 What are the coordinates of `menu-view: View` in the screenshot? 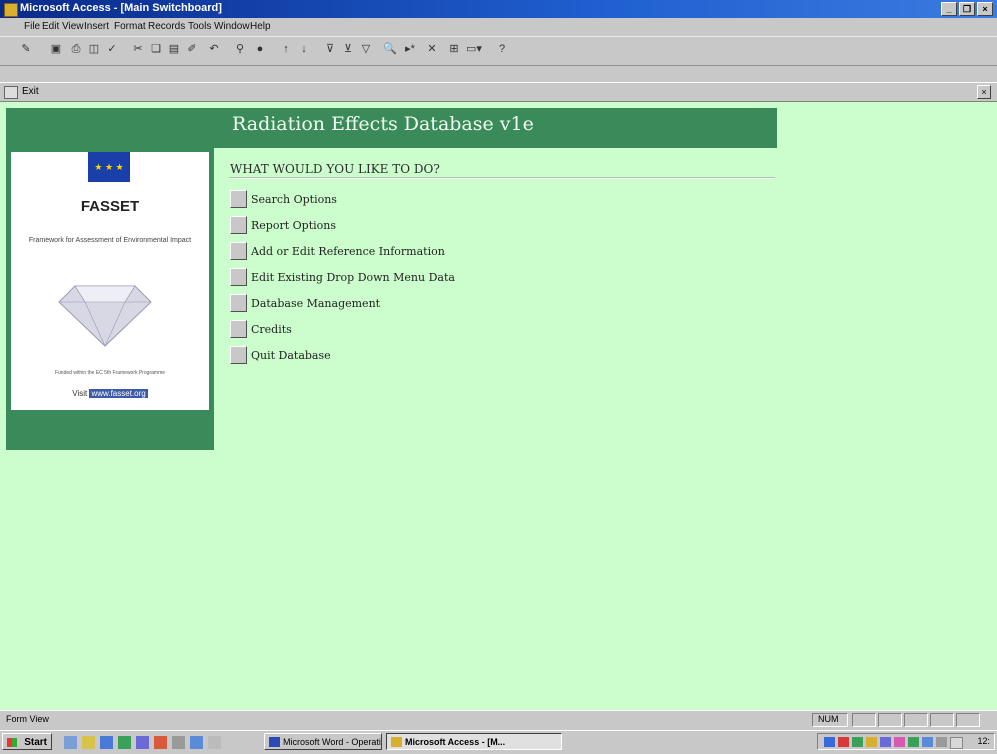 It's located at (73, 26).